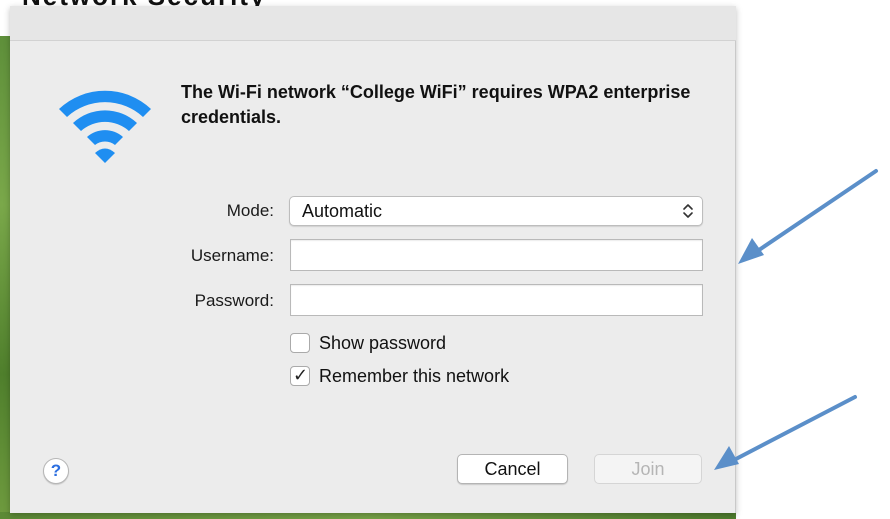 Image resolution: width=890 pixels, height=519 pixels. I want to click on checkmark-icon: ✓, so click(301, 375).